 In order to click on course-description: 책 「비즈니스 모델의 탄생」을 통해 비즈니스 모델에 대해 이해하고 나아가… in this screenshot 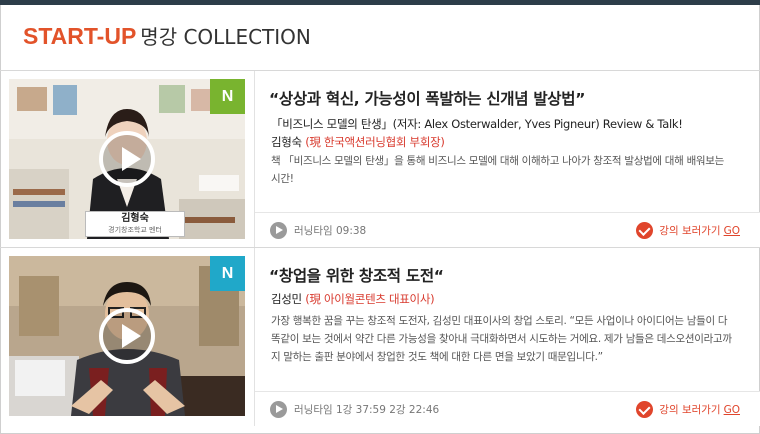, I will do `click(498, 170)`.